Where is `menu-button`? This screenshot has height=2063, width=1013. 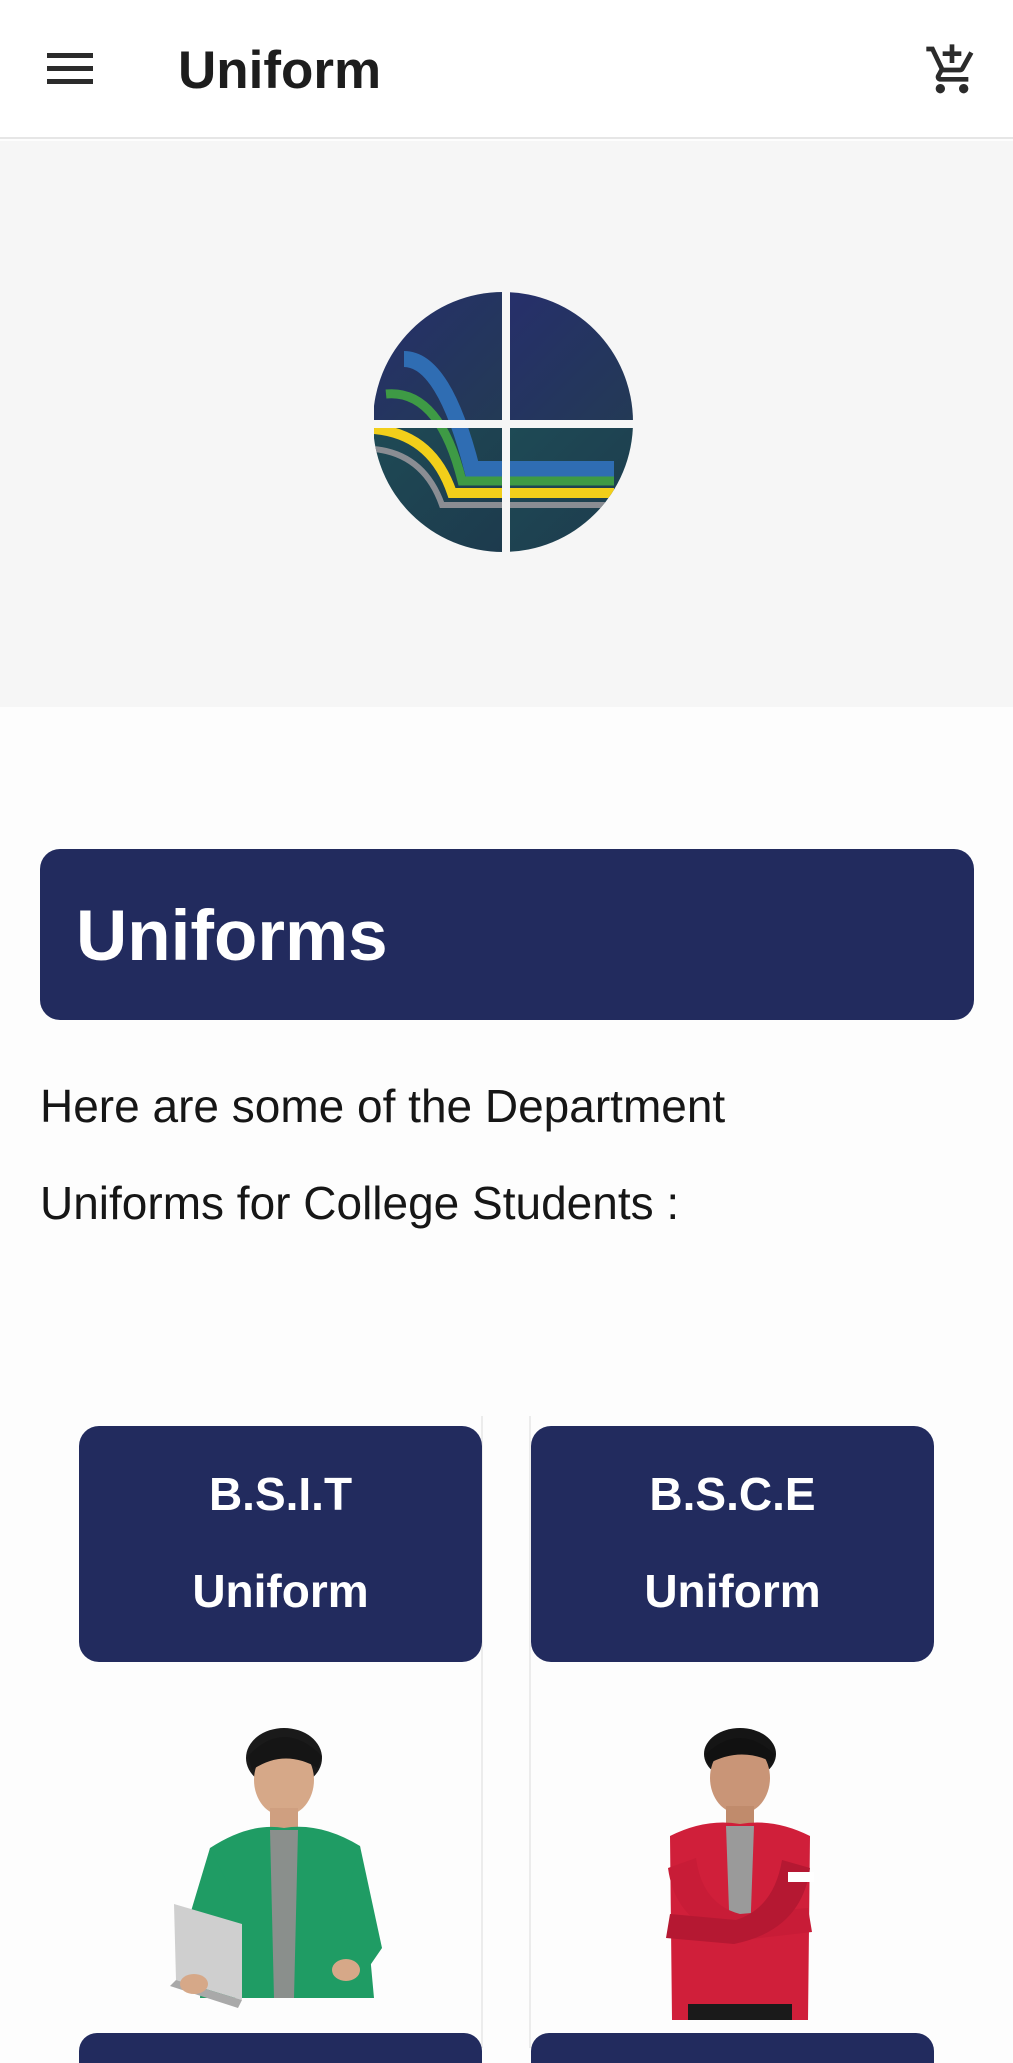
menu-button is located at coordinates (70, 69).